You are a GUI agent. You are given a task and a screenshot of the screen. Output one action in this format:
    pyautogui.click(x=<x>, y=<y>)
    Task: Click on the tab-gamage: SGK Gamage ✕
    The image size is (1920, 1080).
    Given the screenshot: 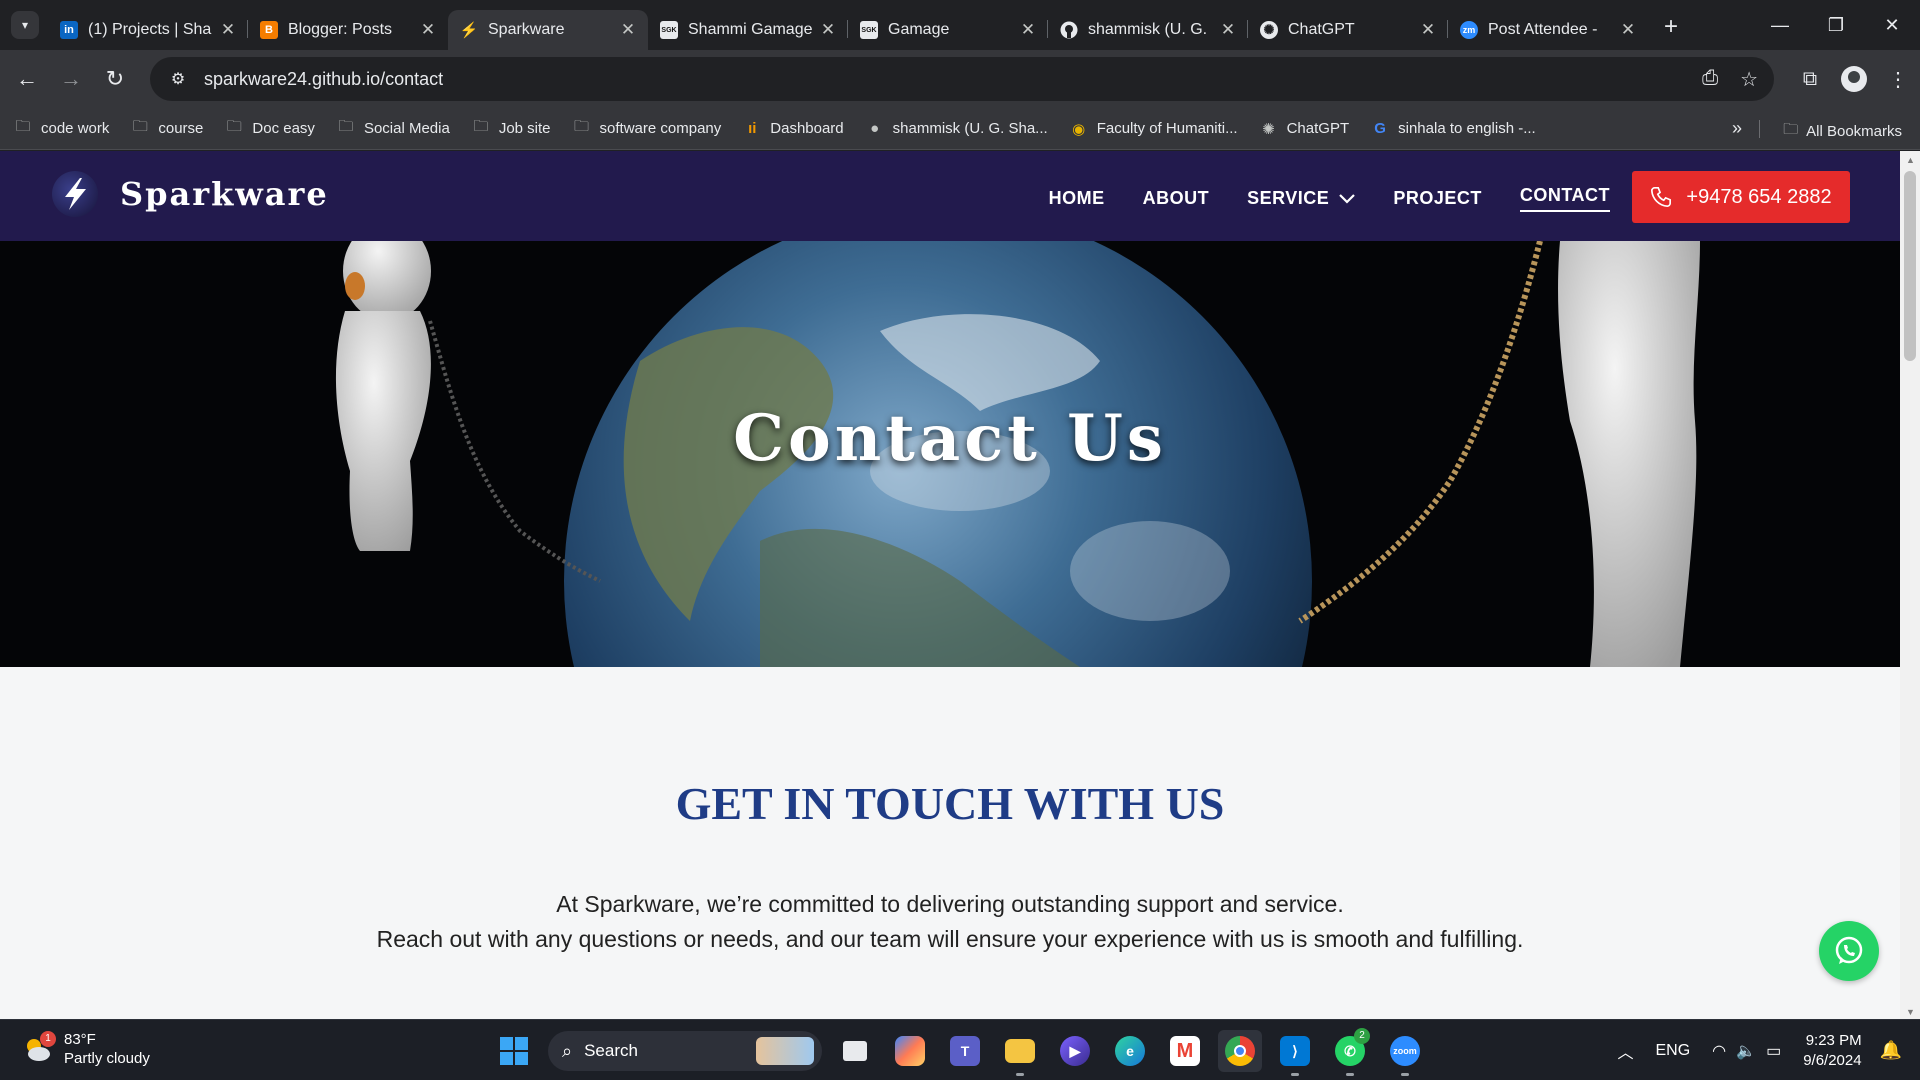 What is the action you would take?
    pyautogui.click(x=948, y=30)
    